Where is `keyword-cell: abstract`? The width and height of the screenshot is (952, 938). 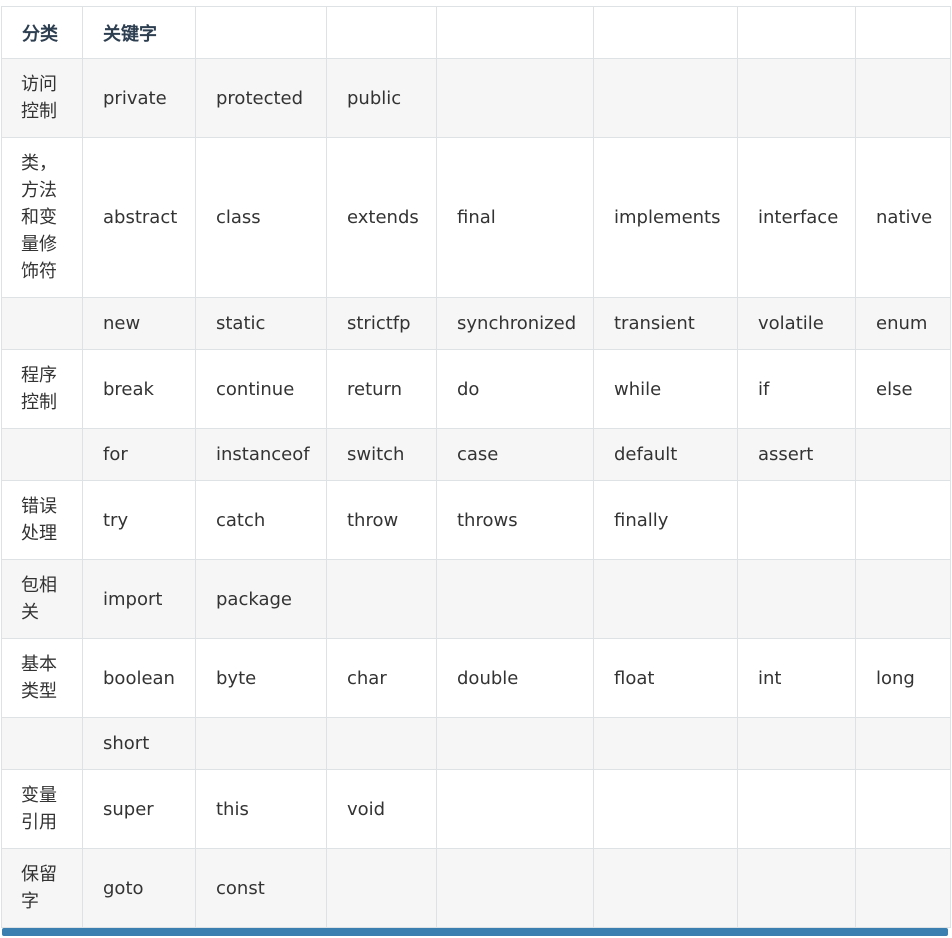 keyword-cell: abstract is located at coordinates (139, 217).